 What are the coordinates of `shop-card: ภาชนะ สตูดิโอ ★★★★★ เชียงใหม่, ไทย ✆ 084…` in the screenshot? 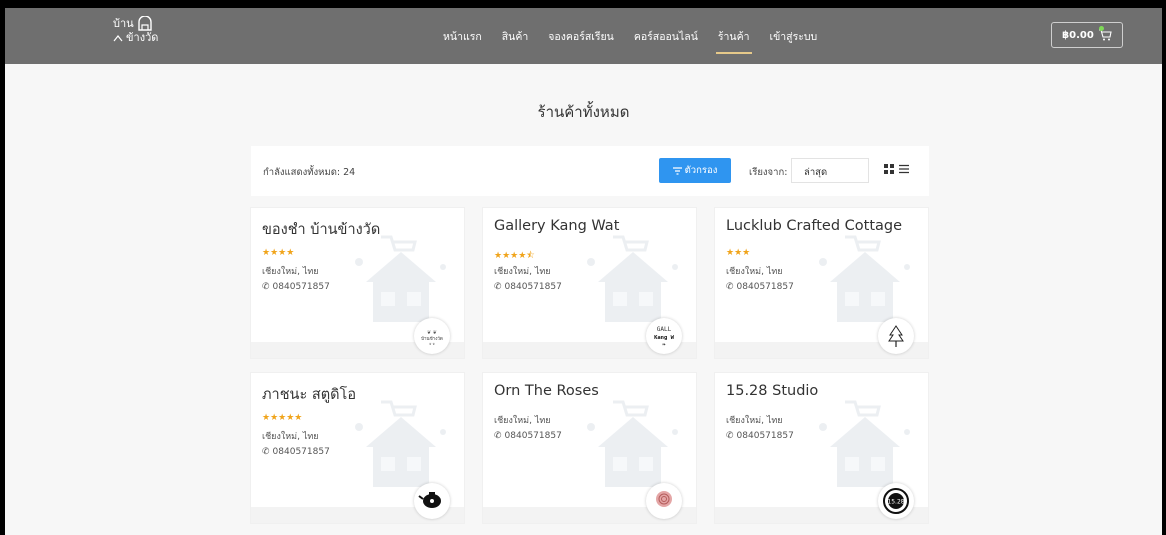 It's located at (357, 448).